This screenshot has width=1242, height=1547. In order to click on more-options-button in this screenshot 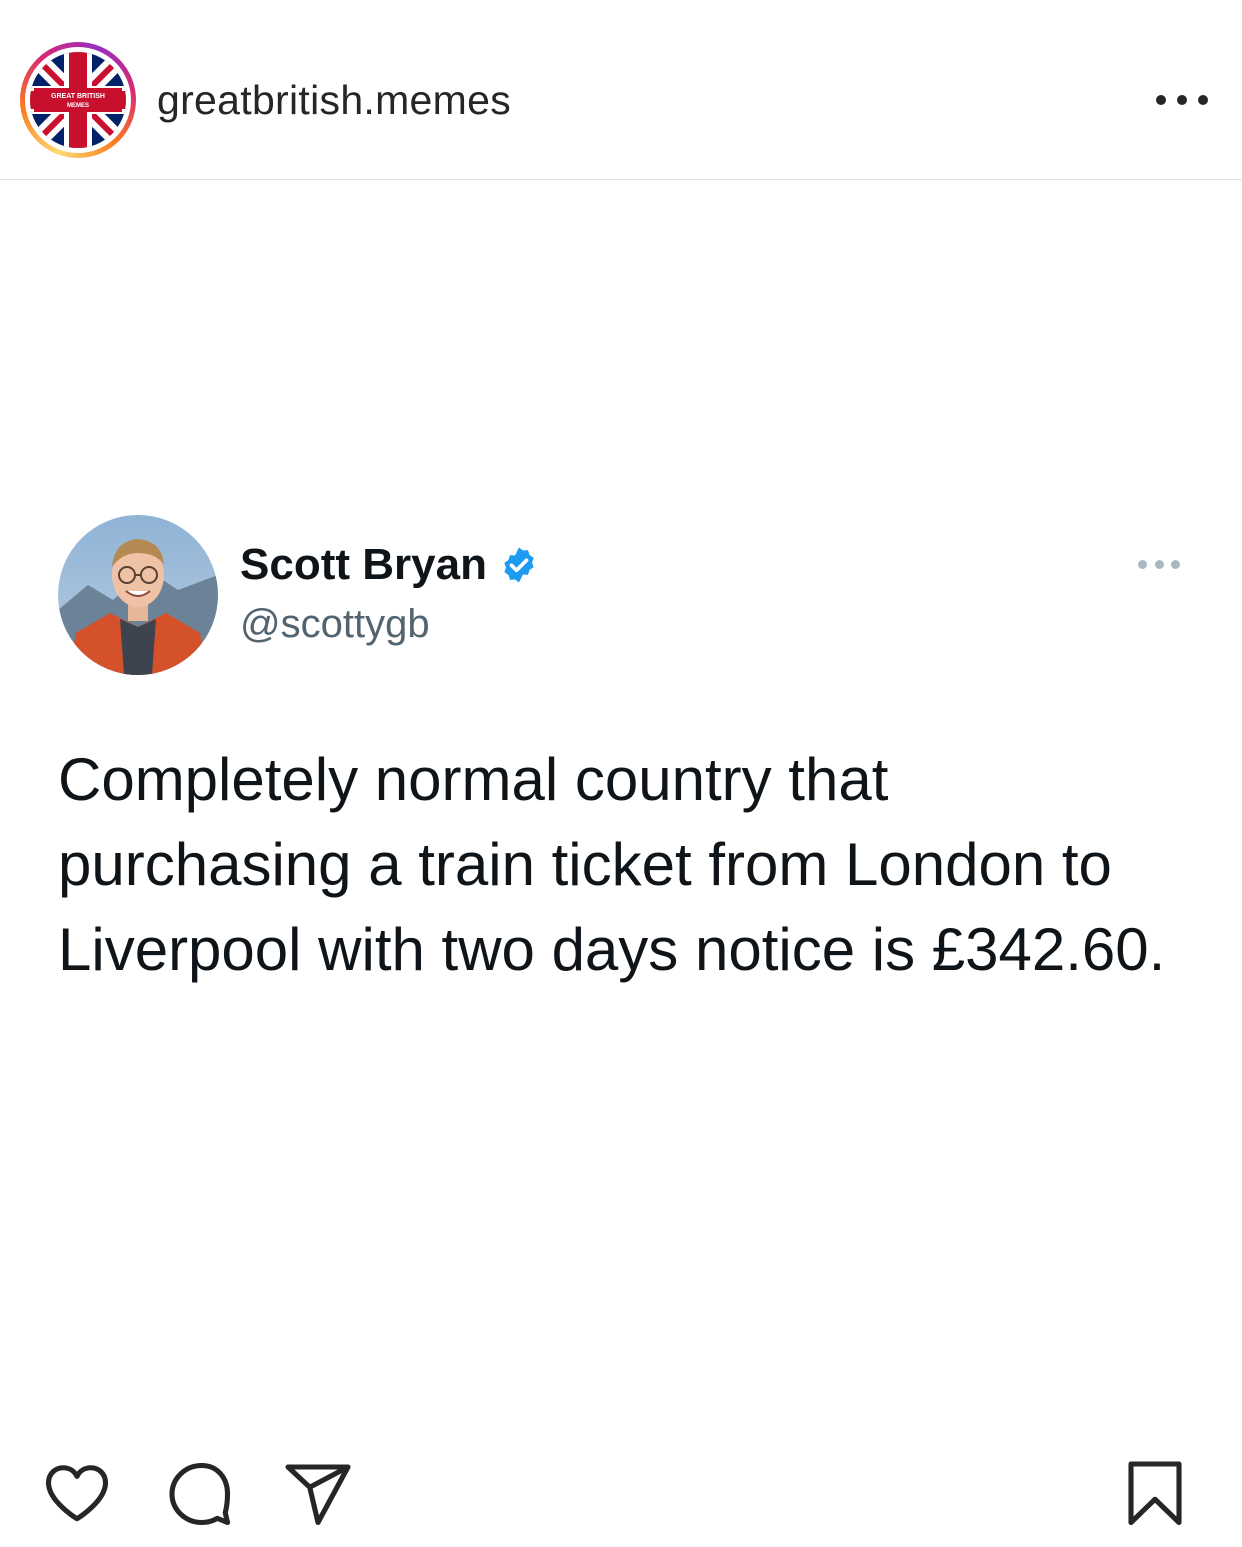, I will do `click(1182, 100)`.